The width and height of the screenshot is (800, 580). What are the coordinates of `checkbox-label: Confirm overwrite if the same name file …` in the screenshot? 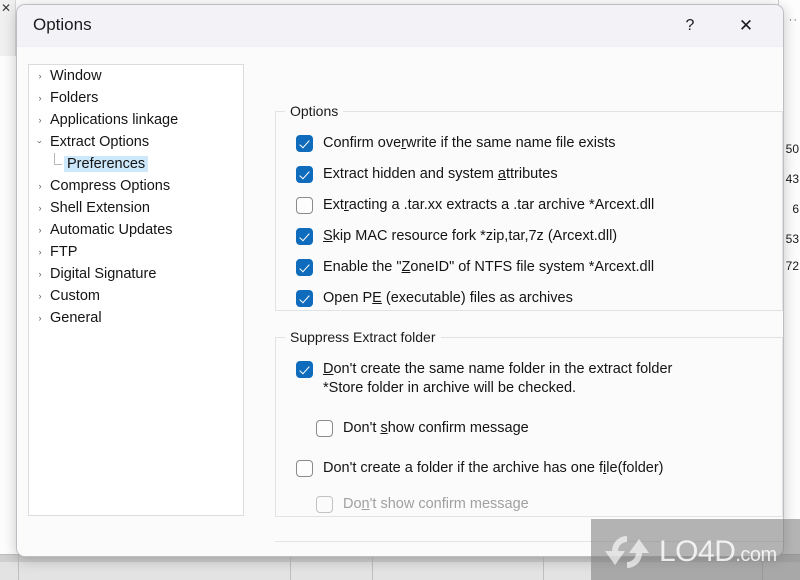 It's located at (469, 143).